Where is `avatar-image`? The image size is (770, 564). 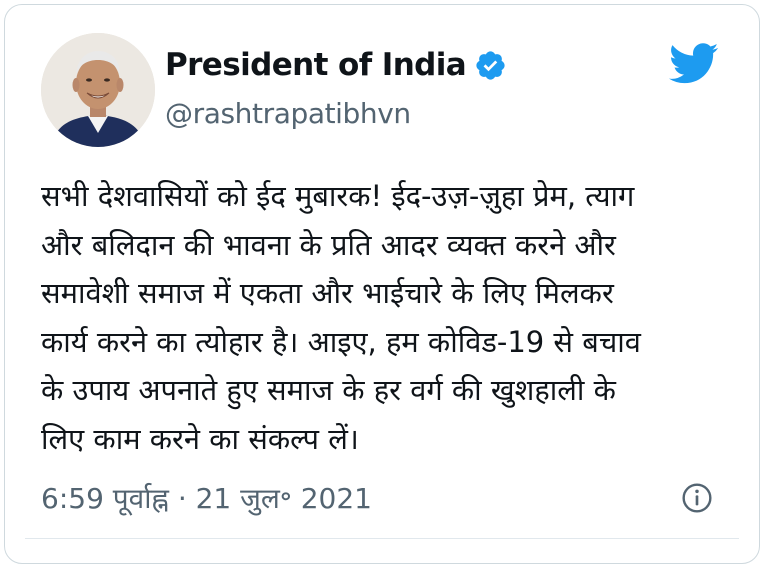 avatar-image is located at coordinates (98, 90).